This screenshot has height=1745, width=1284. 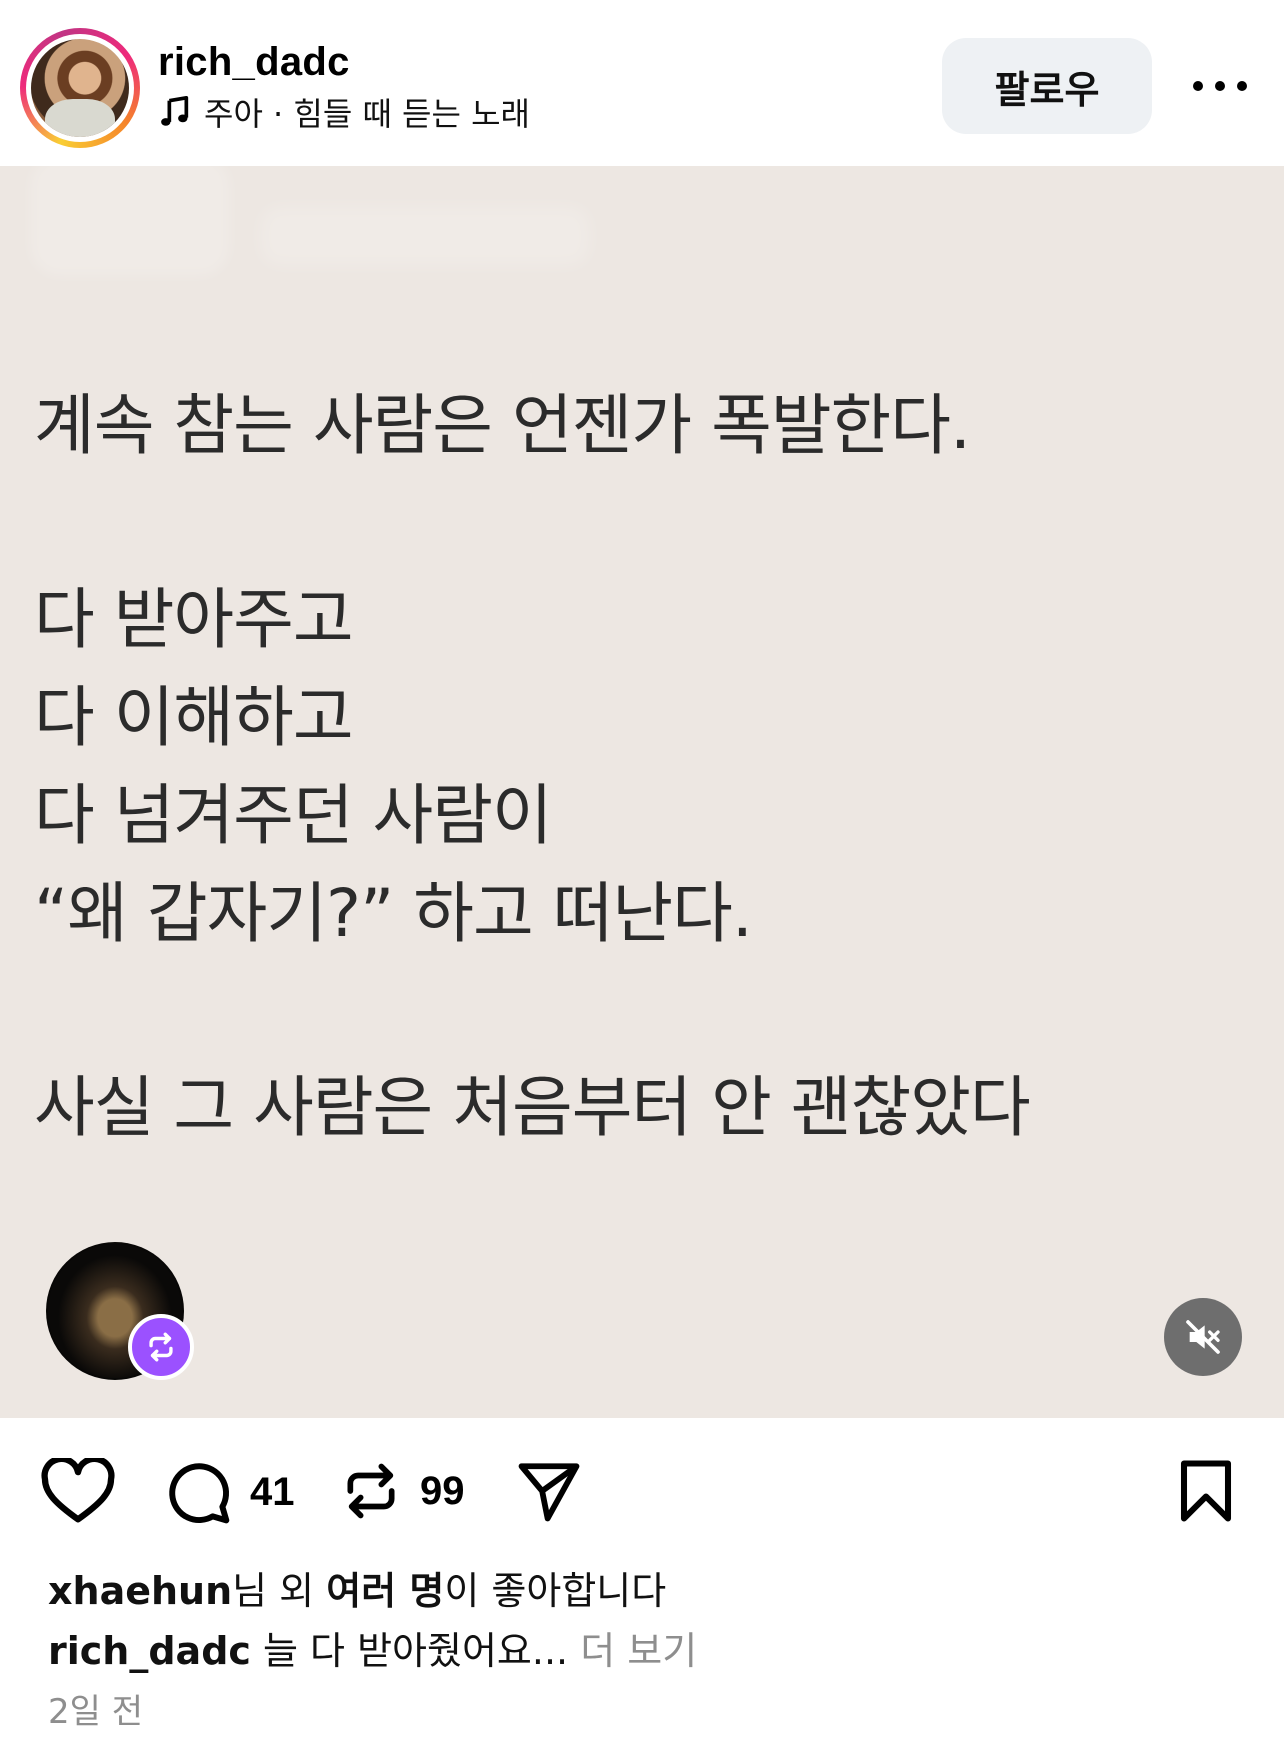 What do you see at coordinates (555, 1591) in the screenshot?
I see `likes-text-tail: 이 좋아합니다` at bounding box center [555, 1591].